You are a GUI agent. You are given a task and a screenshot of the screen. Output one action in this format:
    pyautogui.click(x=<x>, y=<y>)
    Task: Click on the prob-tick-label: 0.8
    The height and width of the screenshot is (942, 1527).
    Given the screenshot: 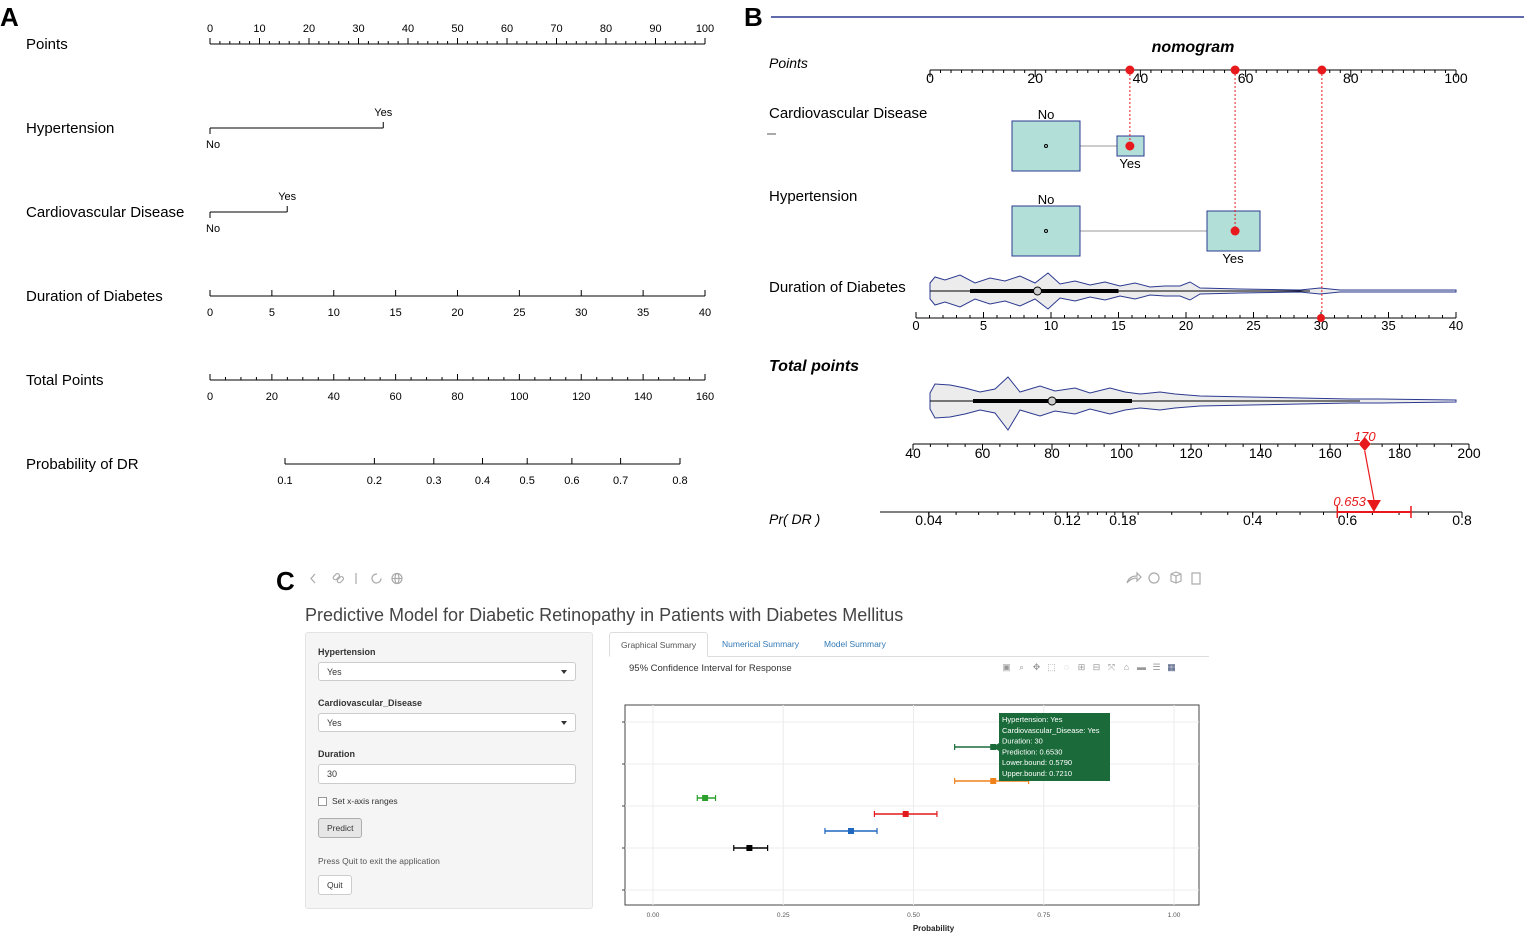 What is the action you would take?
    pyautogui.click(x=1462, y=520)
    